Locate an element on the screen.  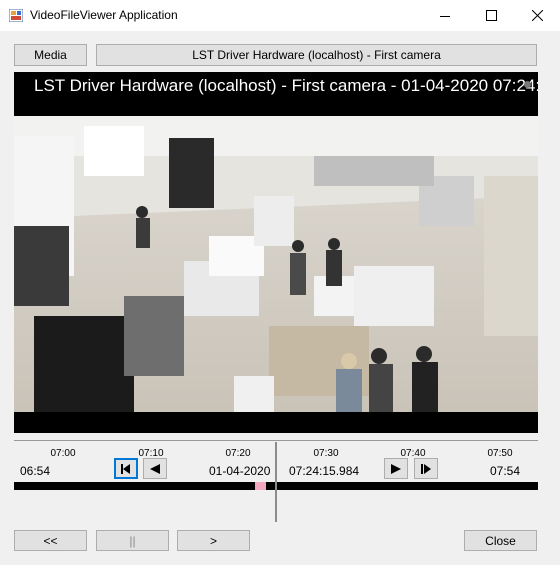
current-time: 07:24:15.984 is located at coordinates (324, 471).